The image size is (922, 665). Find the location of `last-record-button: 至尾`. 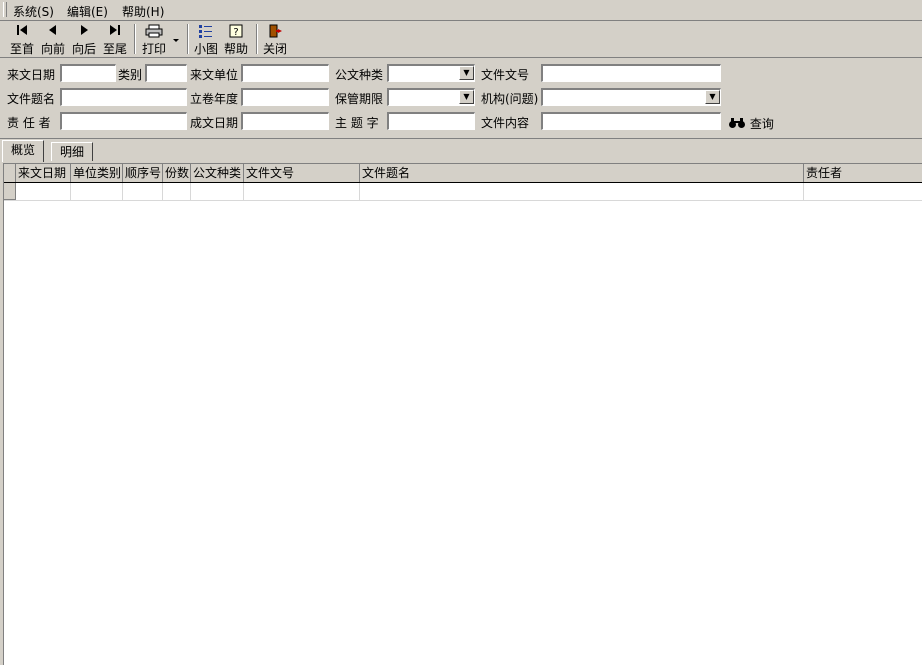

last-record-button: 至尾 is located at coordinates (115, 40).